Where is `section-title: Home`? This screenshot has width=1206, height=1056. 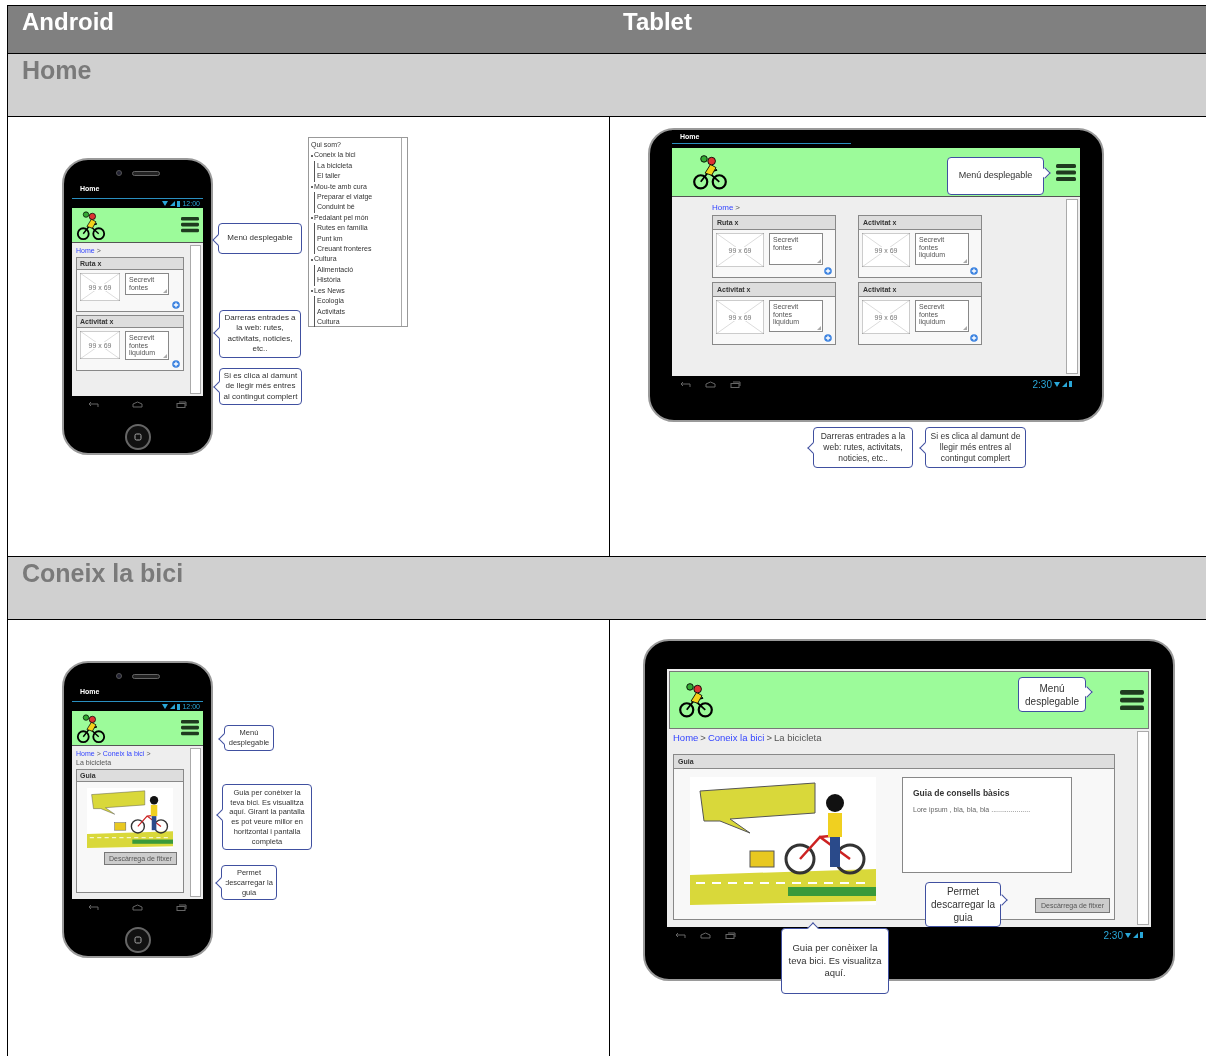
section-title: Home is located at coordinates (56, 70).